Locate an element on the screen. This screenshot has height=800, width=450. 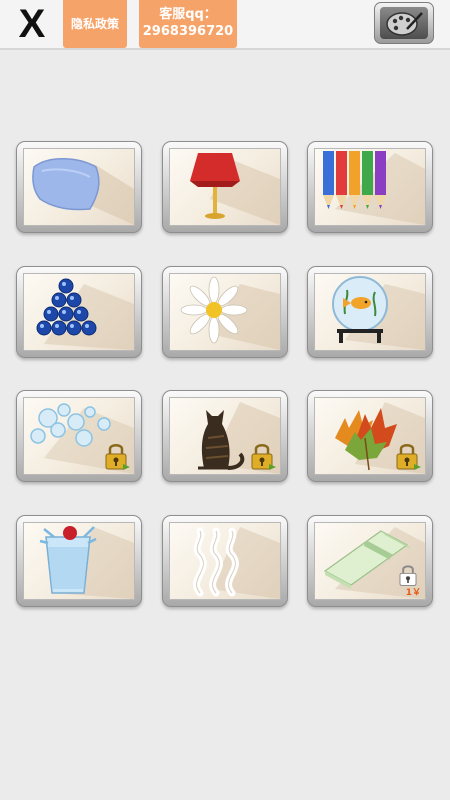
privacy-policy-button: 隐私政策 is located at coordinates (95, 24).